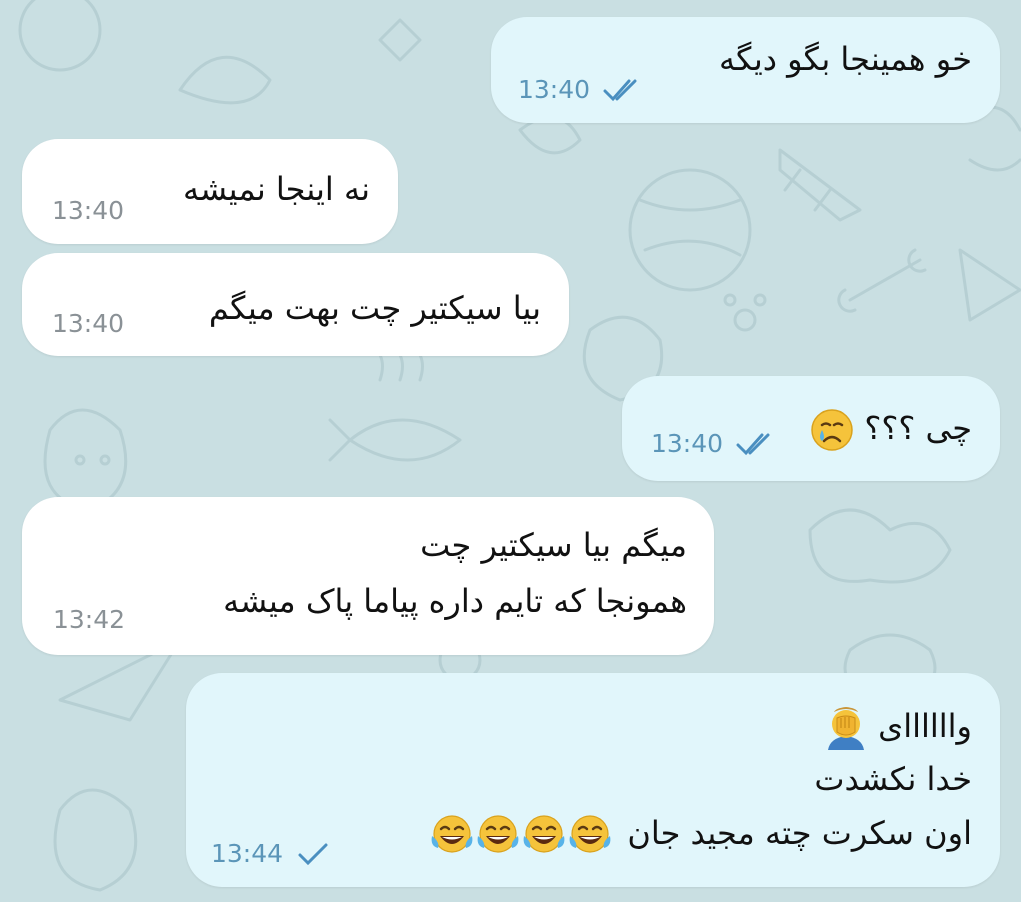 The width and height of the screenshot is (1021, 902). I want to click on message-text: خو همینجا بگو دیگه, so click(845, 59).